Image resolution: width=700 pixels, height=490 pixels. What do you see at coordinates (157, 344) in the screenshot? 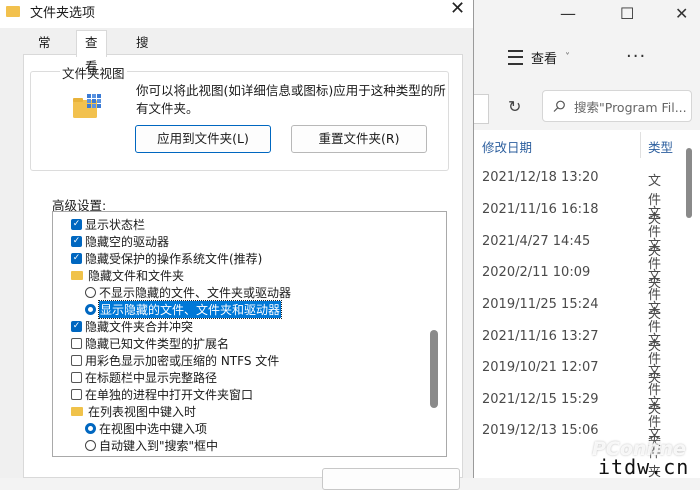
I see `setting-label: 隐藏已知文件类型的扩展名` at bounding box center [157, 344].